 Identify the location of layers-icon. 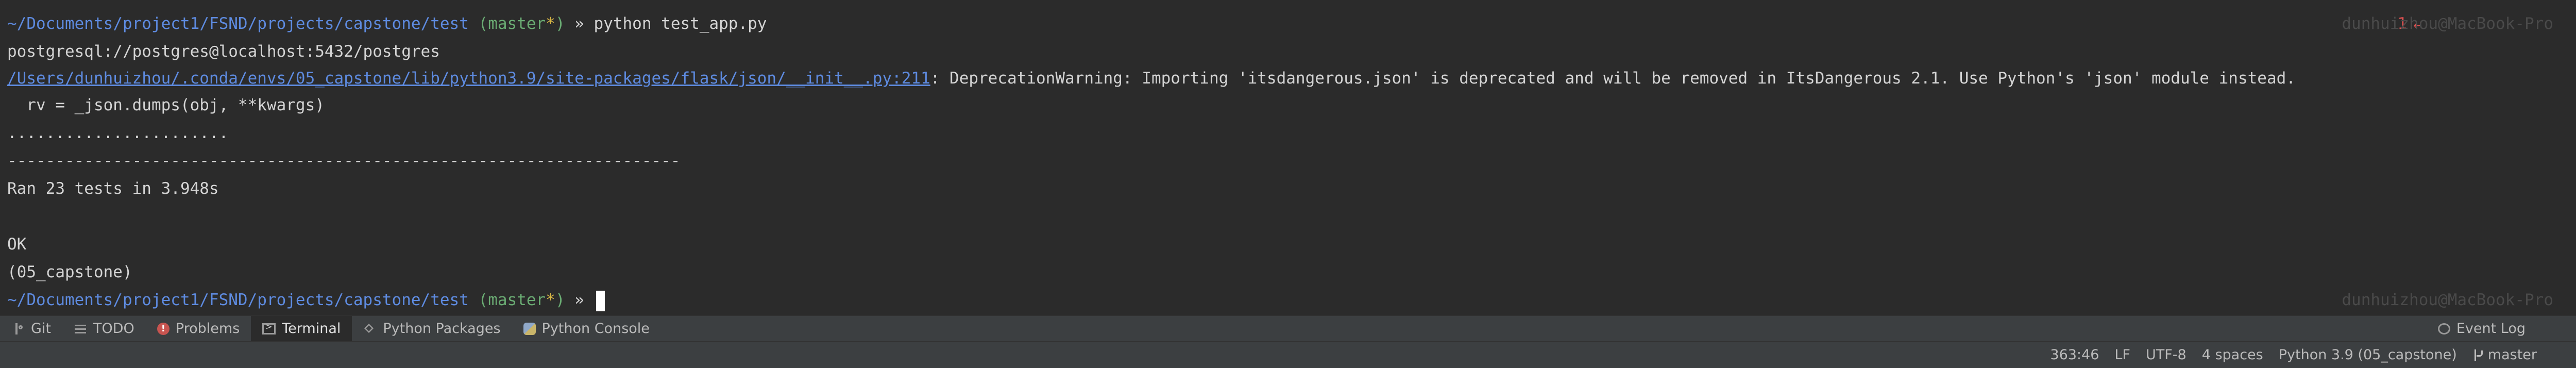
(370, 329).